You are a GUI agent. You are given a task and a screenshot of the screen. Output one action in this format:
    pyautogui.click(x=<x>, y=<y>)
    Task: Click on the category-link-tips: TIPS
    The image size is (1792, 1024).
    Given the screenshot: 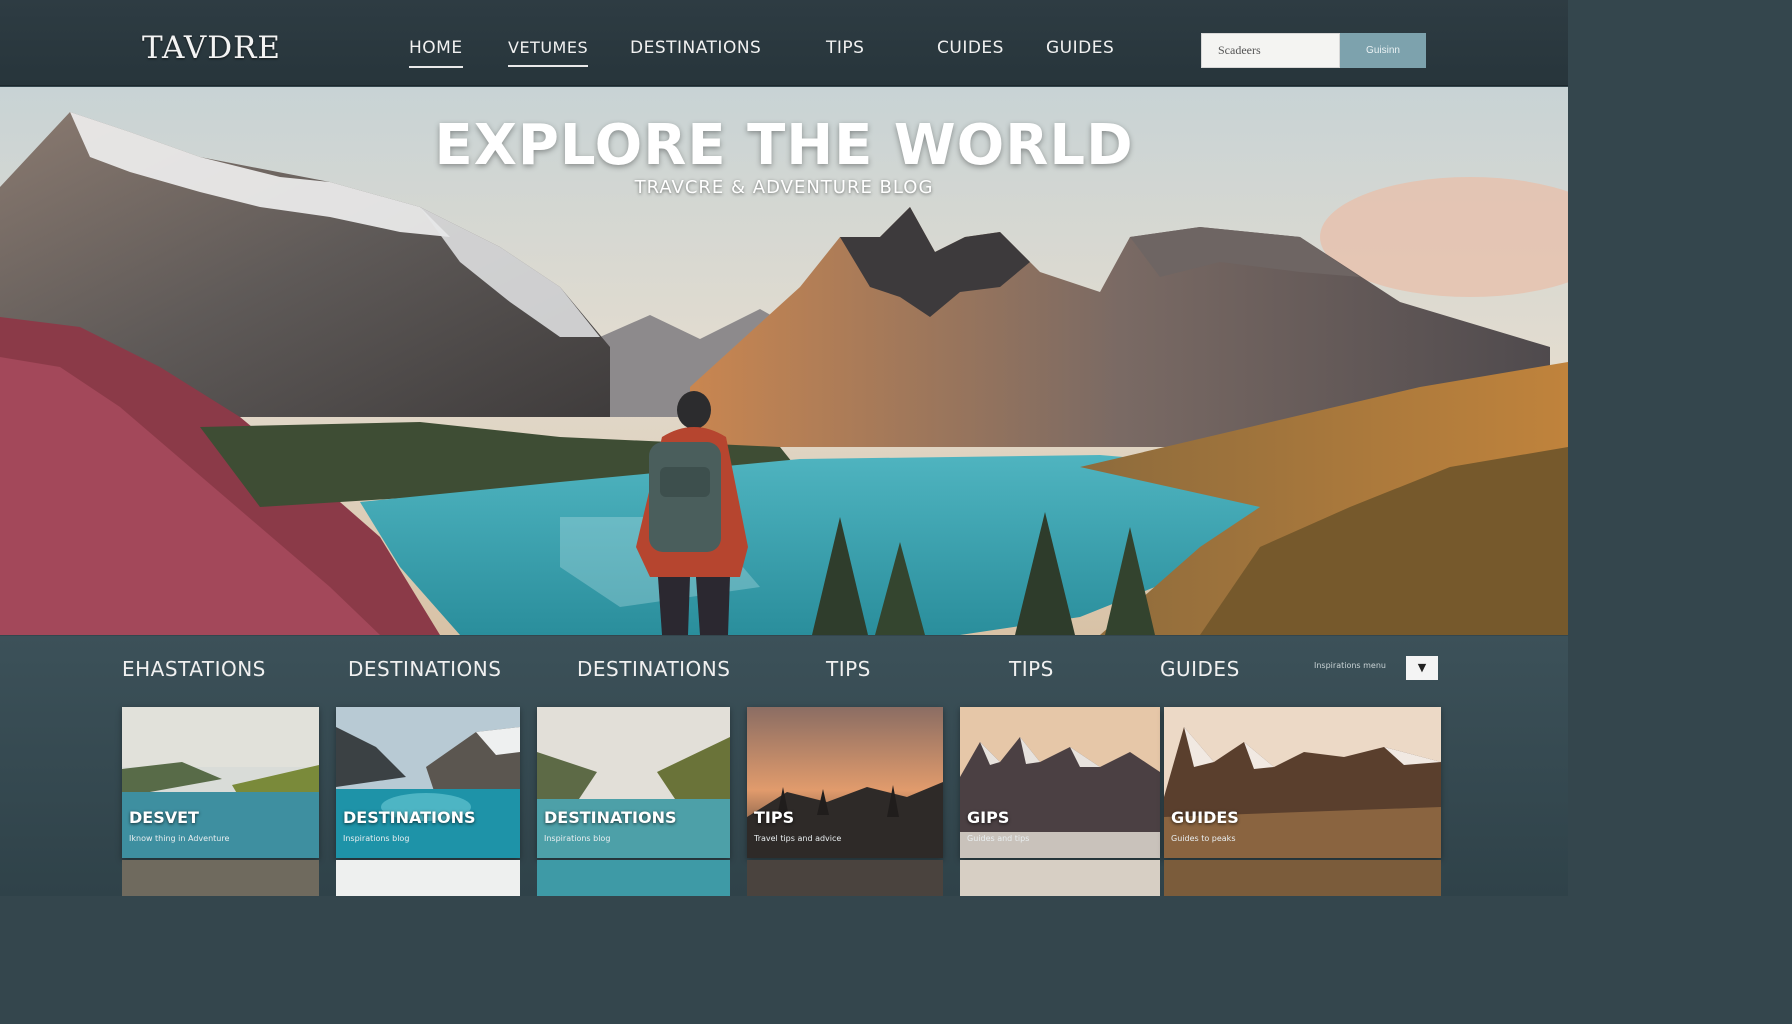 What is the action you would take?
    pyautogui.click(x=848, y=669)
    